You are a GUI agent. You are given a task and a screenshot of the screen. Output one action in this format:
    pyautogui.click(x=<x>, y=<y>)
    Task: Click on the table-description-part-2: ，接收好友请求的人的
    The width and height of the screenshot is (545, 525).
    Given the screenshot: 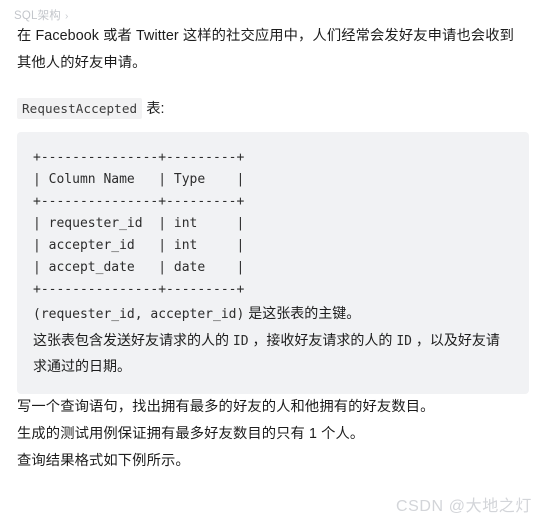 What is the action you would take?
    pyautogui.click(x=322, y=340)
    